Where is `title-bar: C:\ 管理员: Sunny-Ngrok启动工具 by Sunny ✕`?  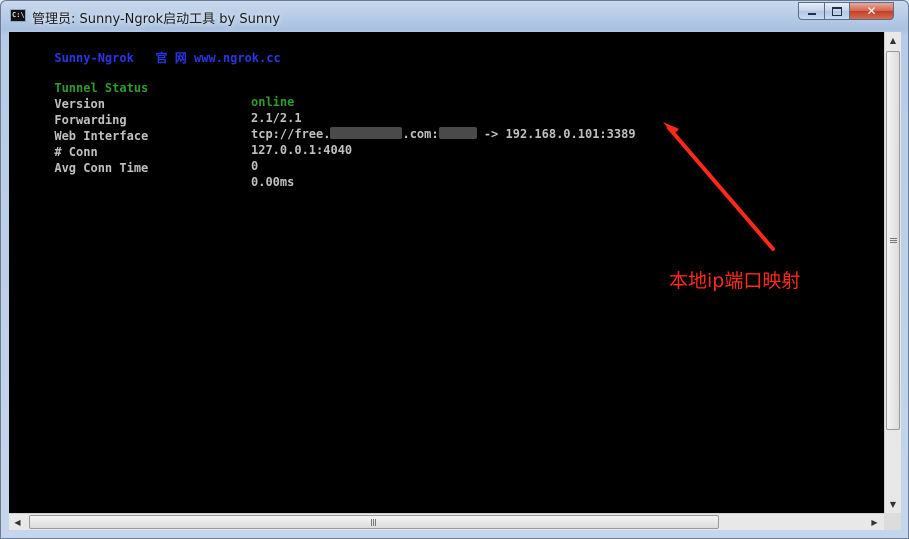
title-bar: C:\ 管理员: Sunny-Ngrok启动工具 by Sunny ✕ is located at coordinates (454, 16).